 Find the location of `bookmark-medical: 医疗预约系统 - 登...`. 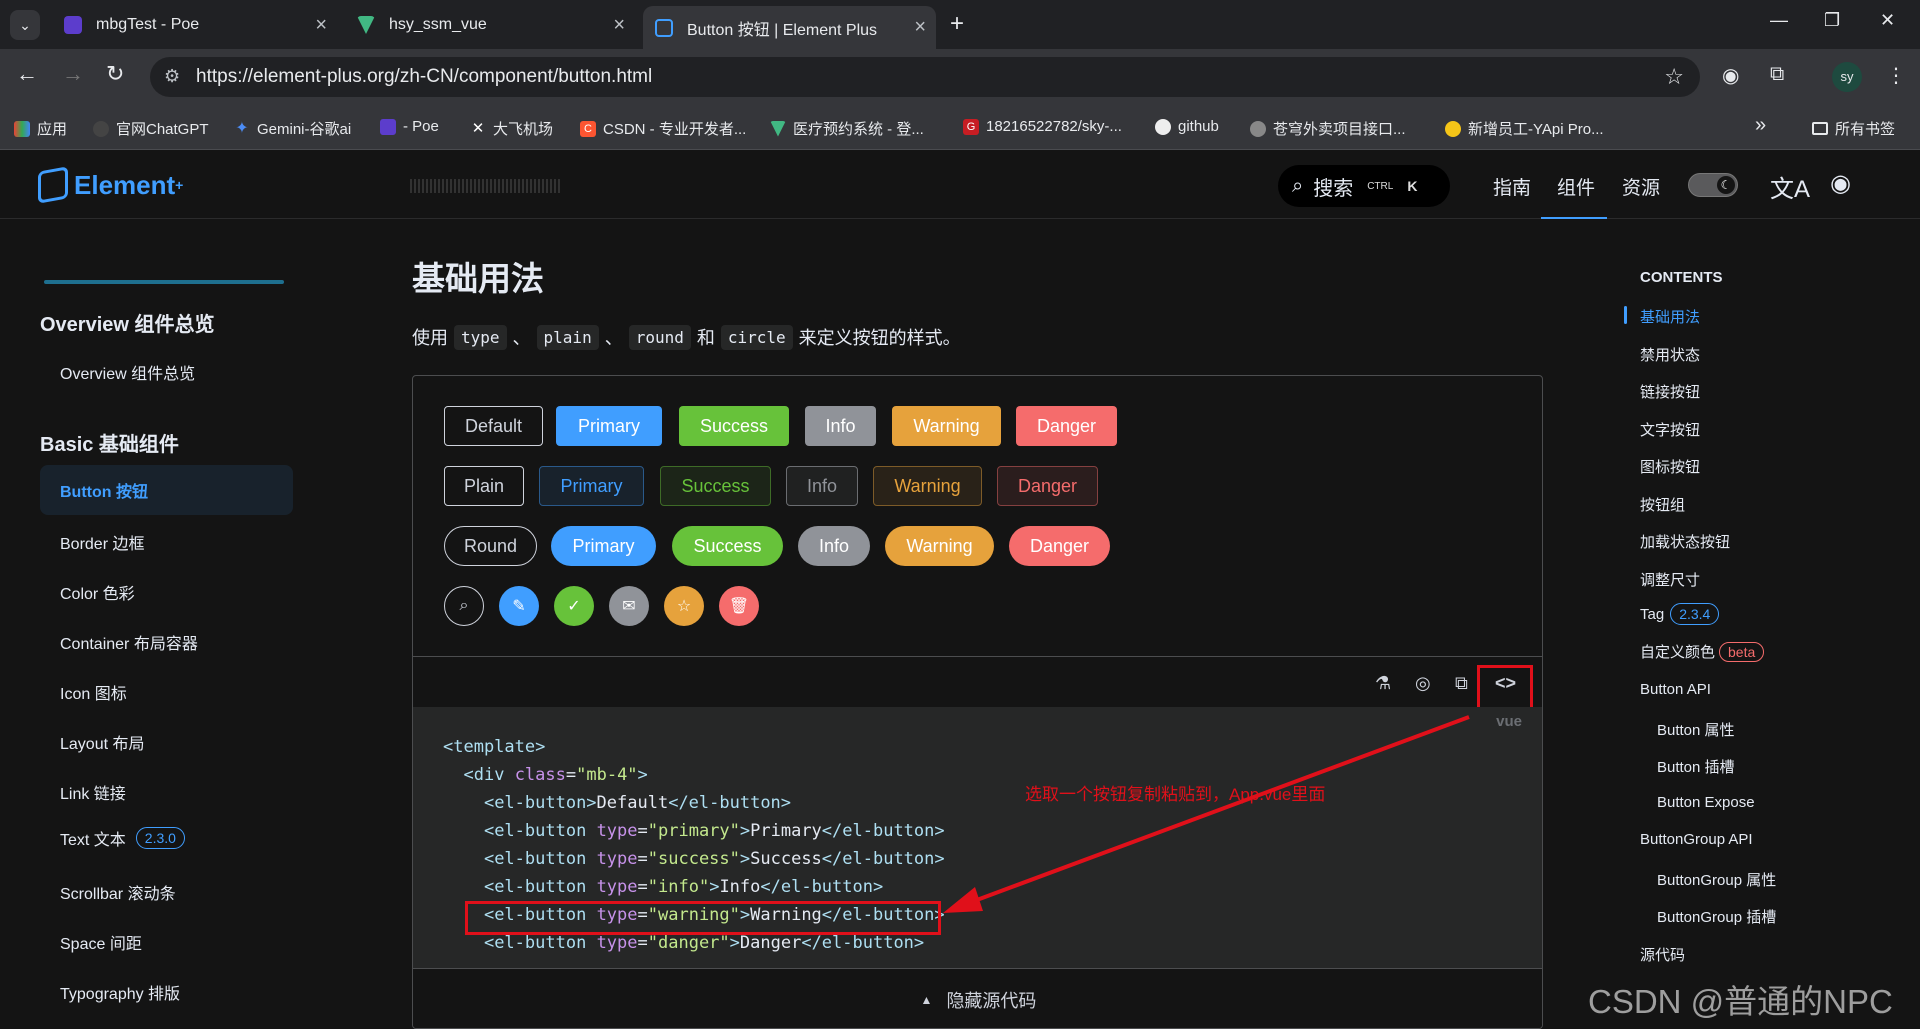

bookmark-medical: 医疗预约系统 - 登... is located at coordinates (847, 128).